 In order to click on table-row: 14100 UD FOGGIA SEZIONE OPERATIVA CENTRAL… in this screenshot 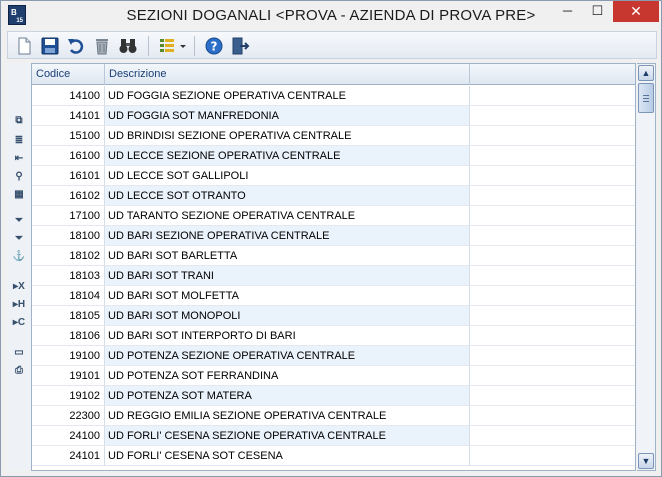, I will do `click(333, 96)`.